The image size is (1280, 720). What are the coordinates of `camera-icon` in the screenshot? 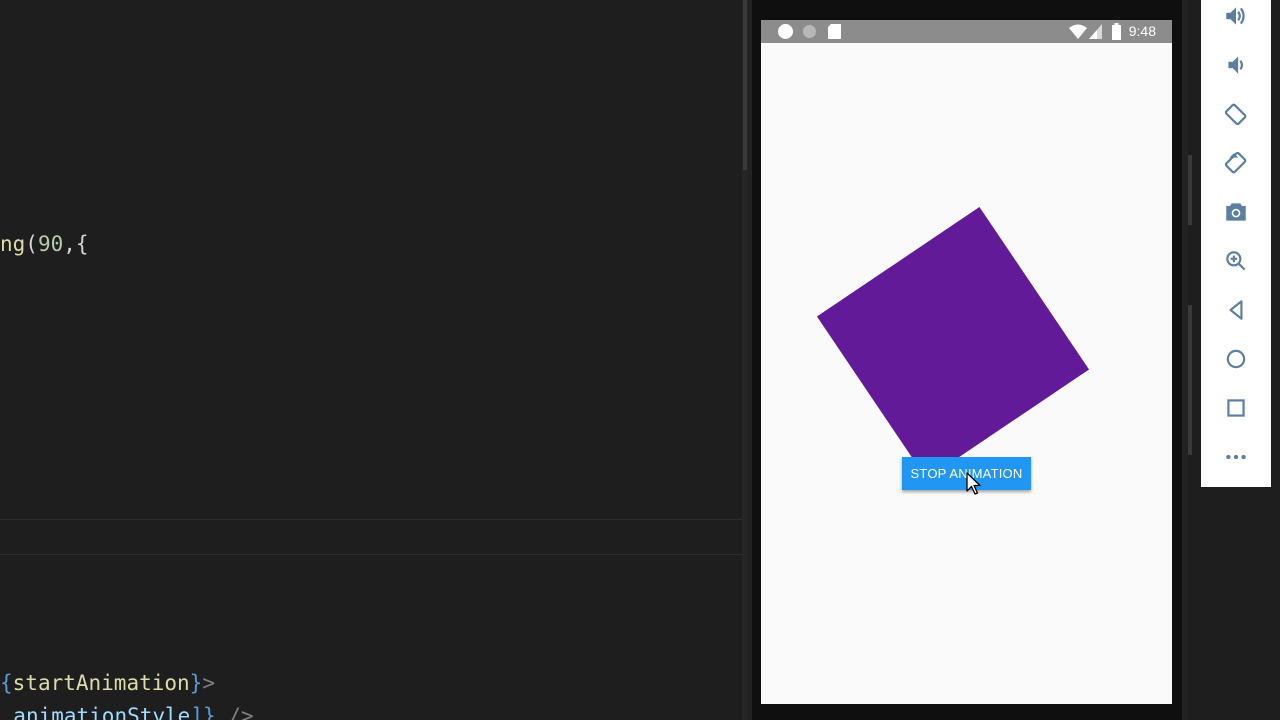 It's located at (1236, 212).